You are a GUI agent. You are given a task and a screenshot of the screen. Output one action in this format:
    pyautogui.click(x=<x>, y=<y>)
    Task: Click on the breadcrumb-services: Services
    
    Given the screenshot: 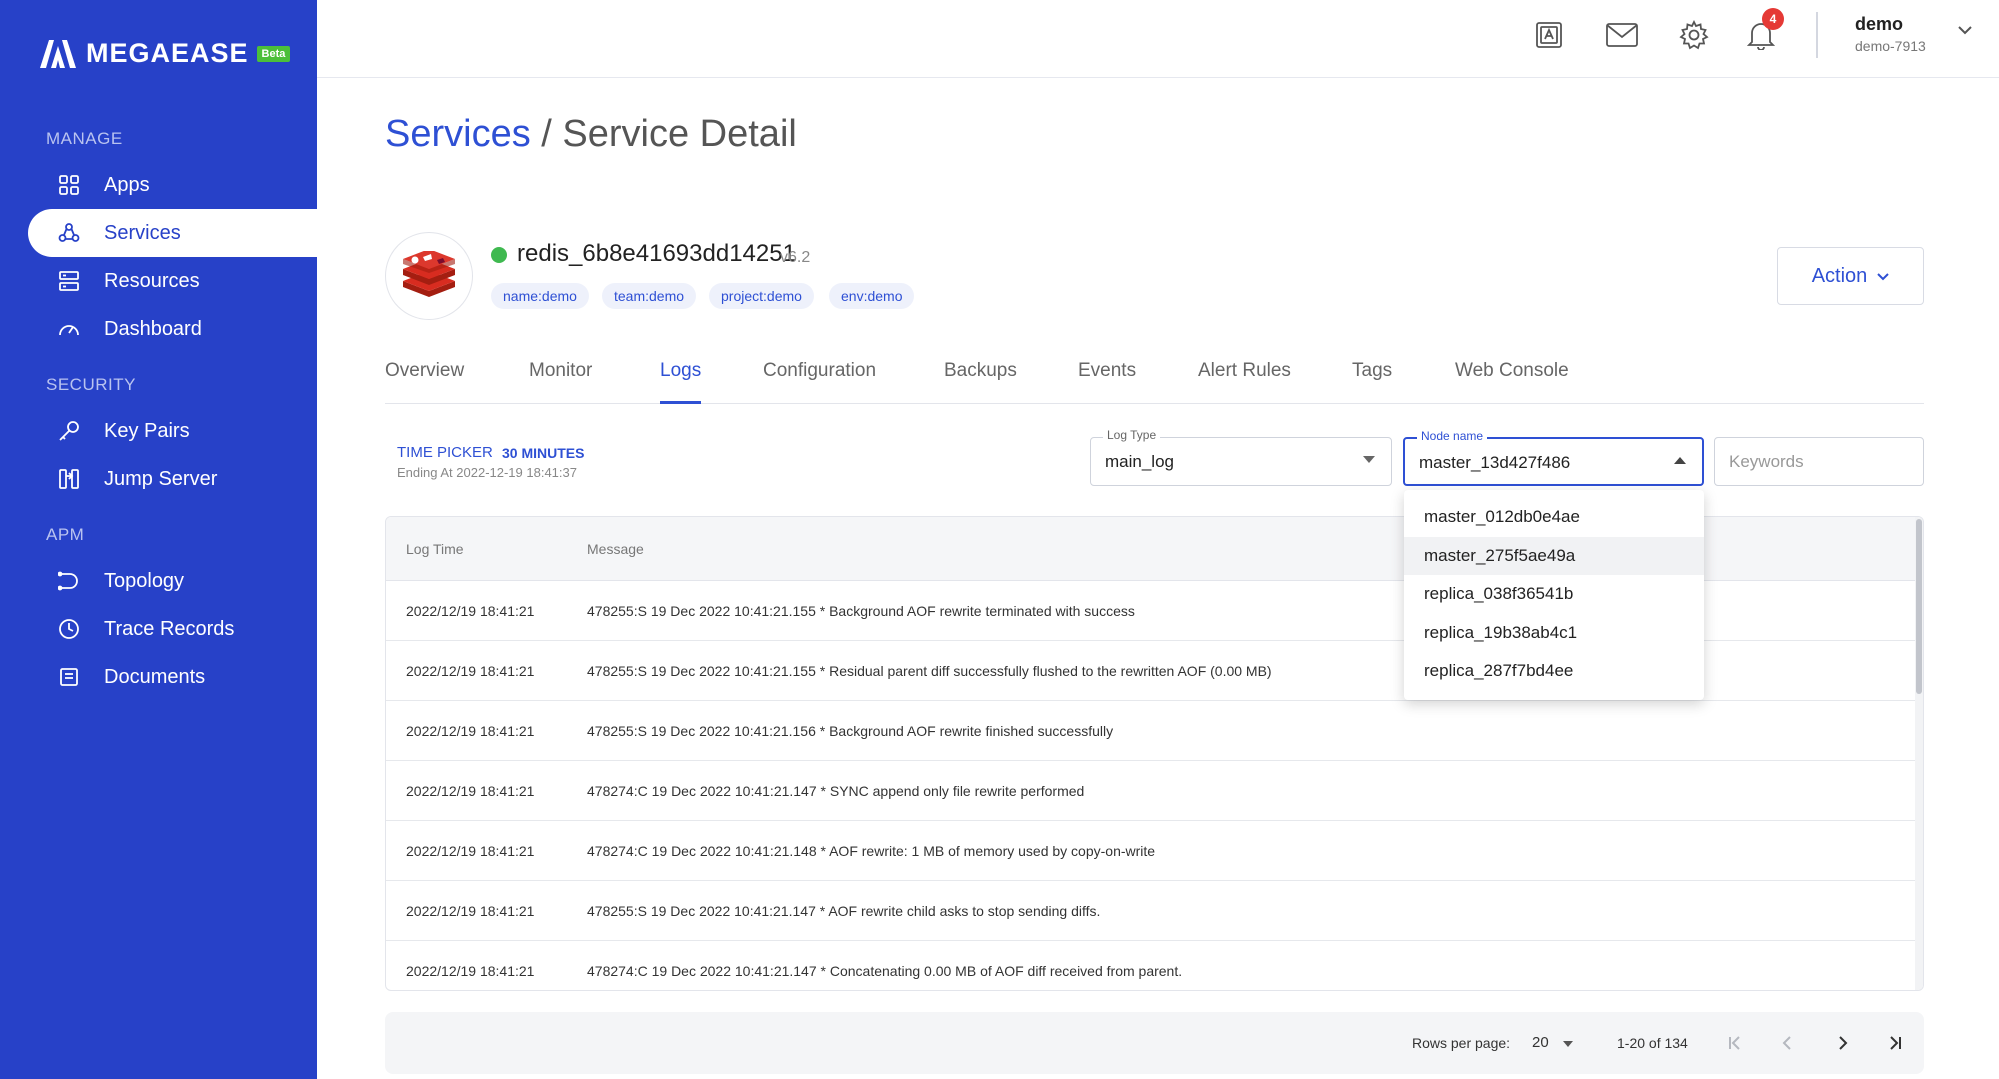 What is the action you would take?
    pyautogui.click(x=458, y=134)
    